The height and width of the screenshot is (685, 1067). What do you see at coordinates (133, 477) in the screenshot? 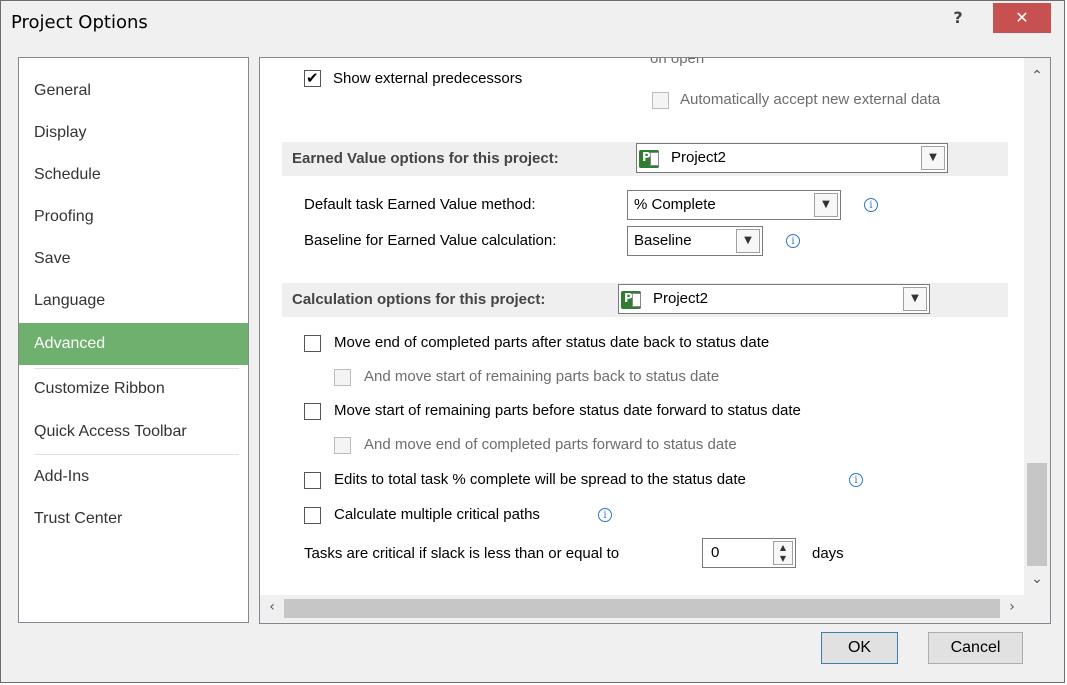
I see `nav-item-add-ins: Add-Ins` at bounding box center [133, 477].